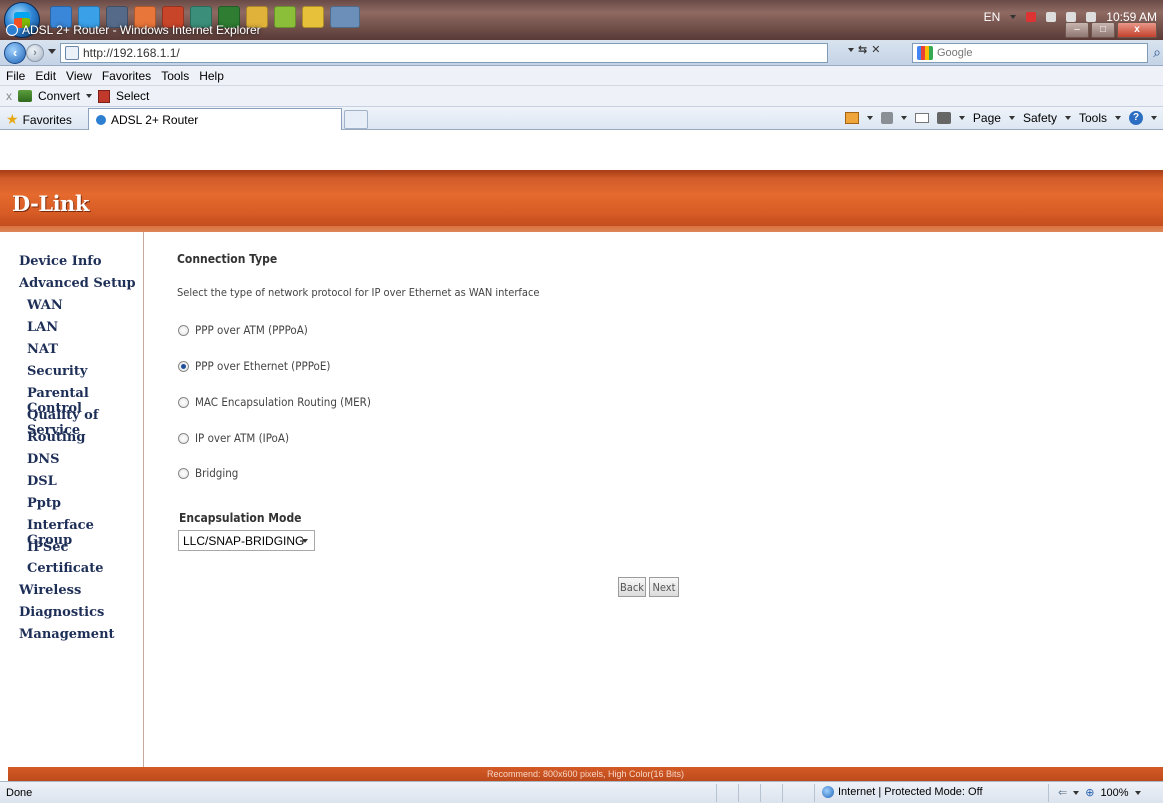 This screenshot has width=1163, height=803. Describe the element at coordinates (632, 587) in the screenshot. I see `back-button: Back` at that location.